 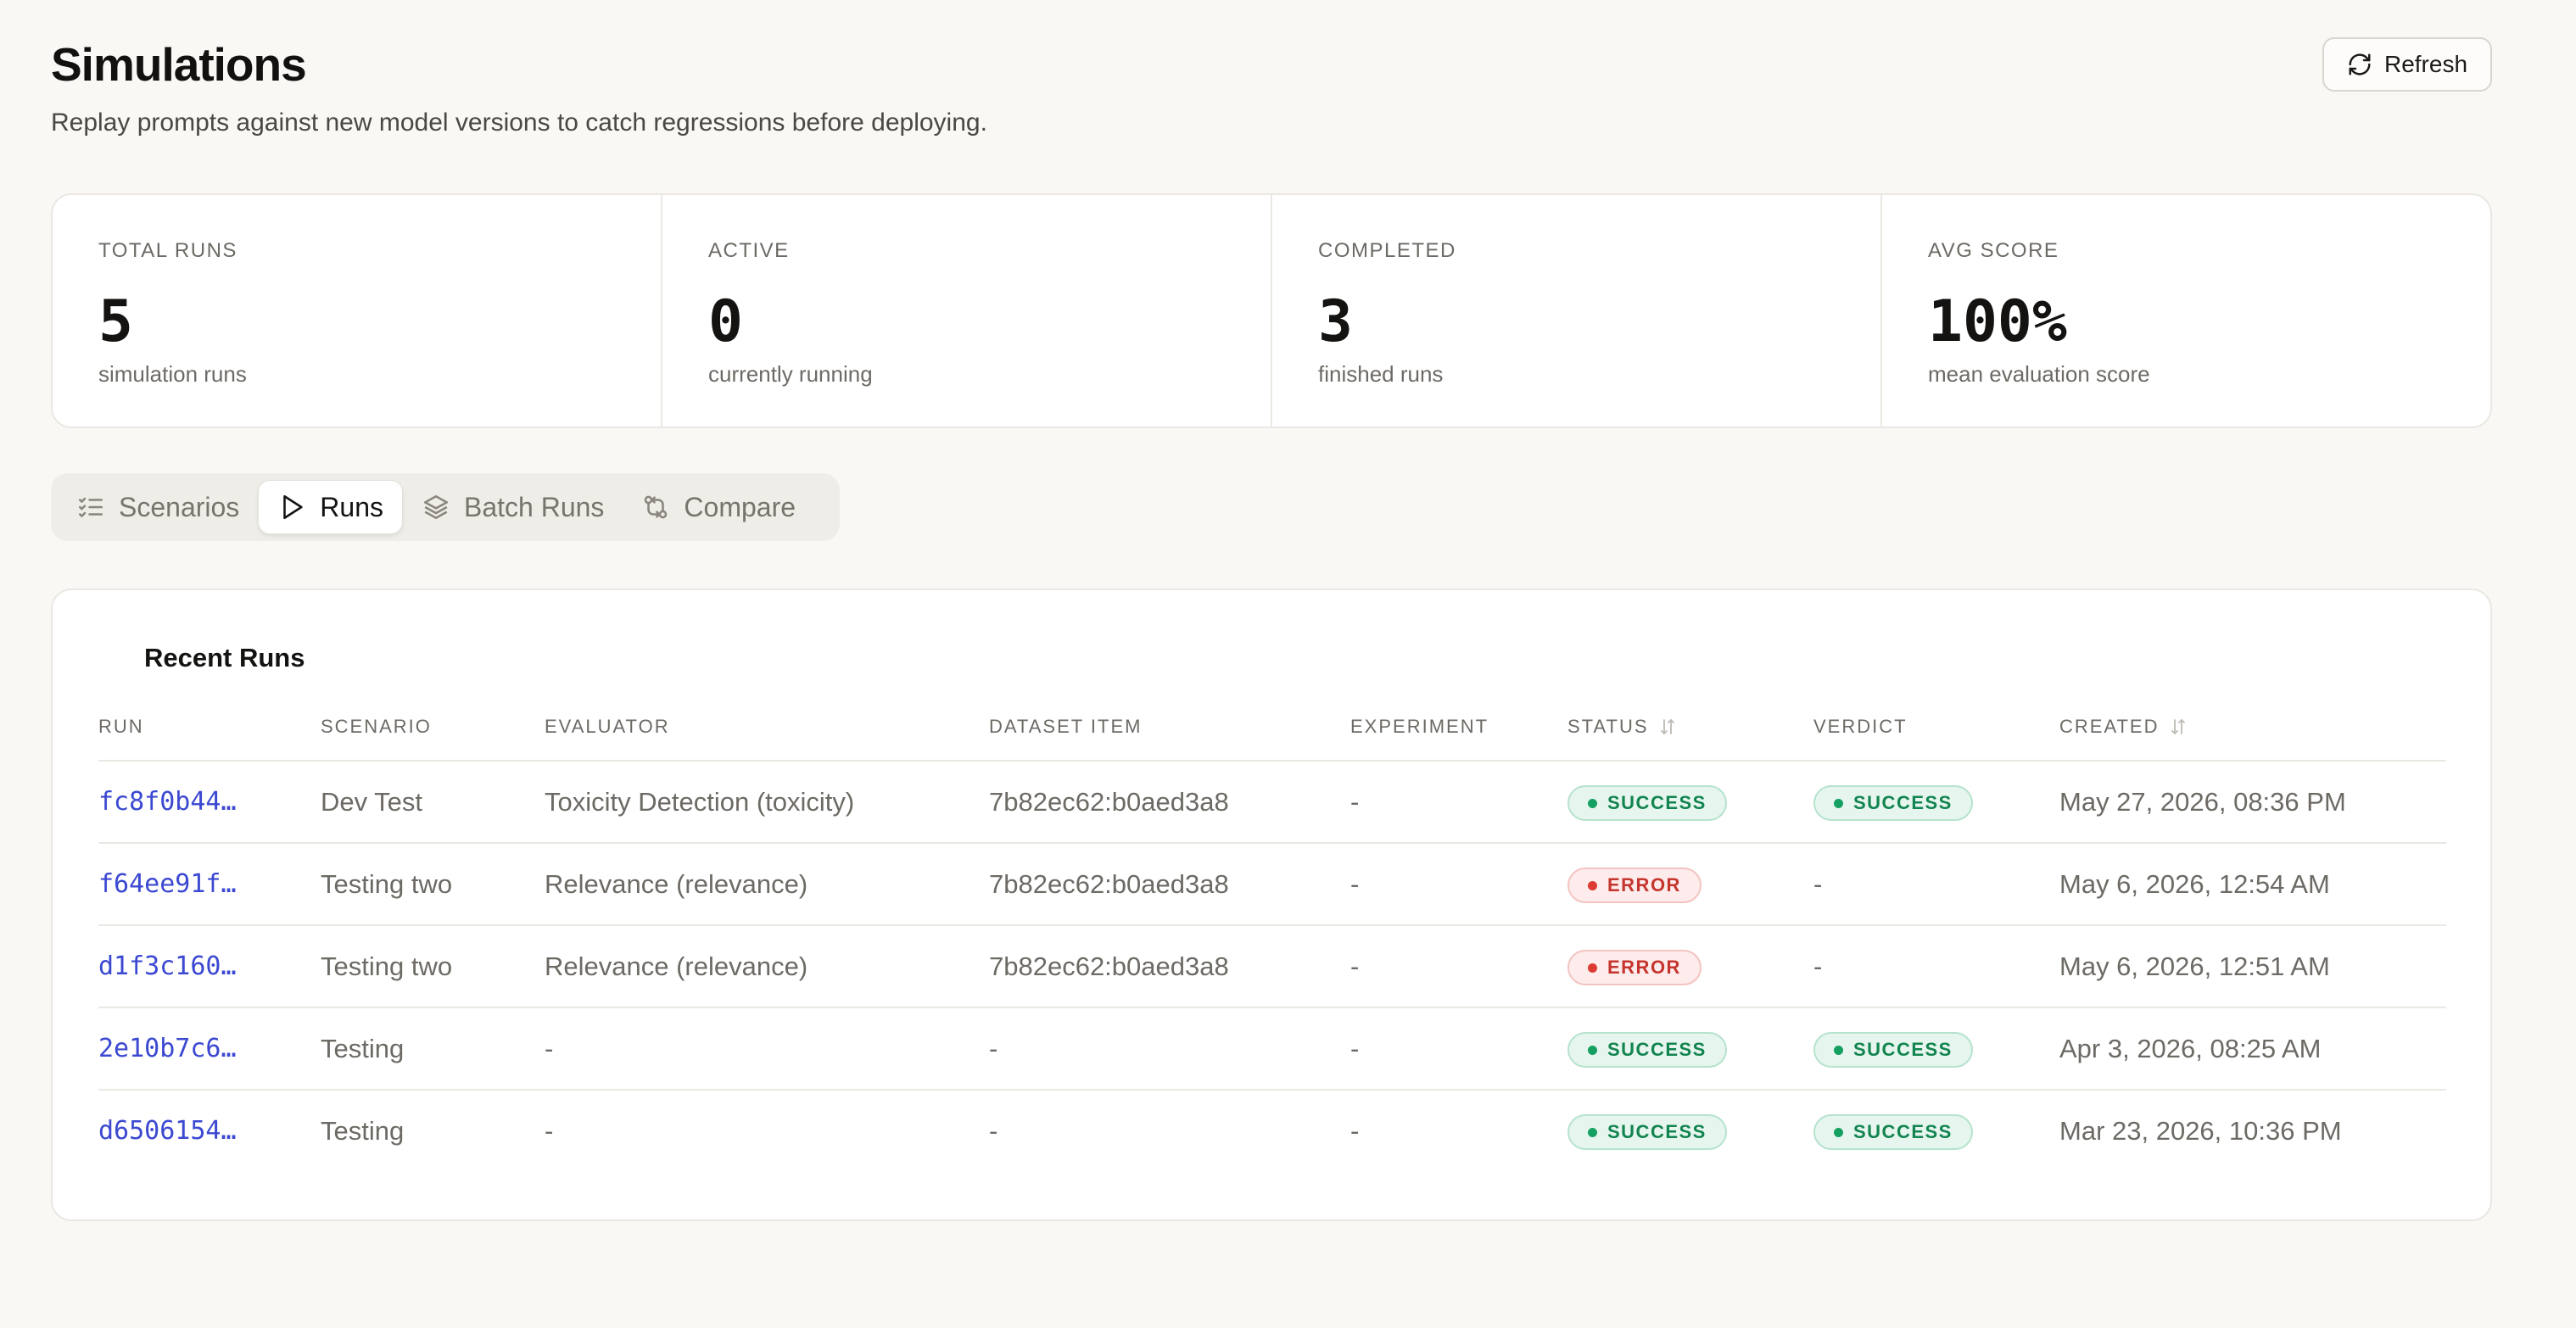 I want to click on stat-description: mean evaluation score, so click(x=2039, y=374).